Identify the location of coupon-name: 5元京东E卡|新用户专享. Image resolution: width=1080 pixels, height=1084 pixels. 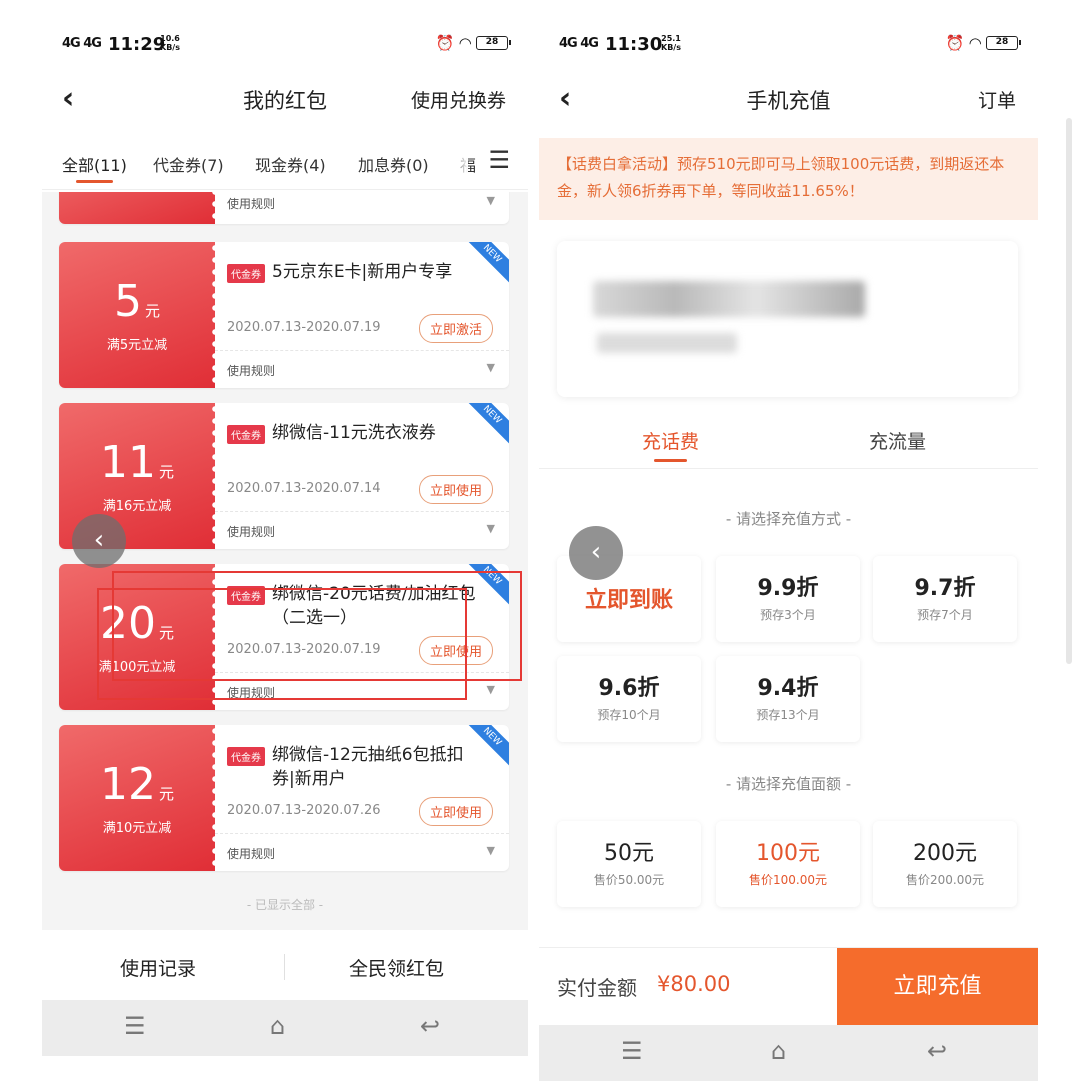
(362, 272).